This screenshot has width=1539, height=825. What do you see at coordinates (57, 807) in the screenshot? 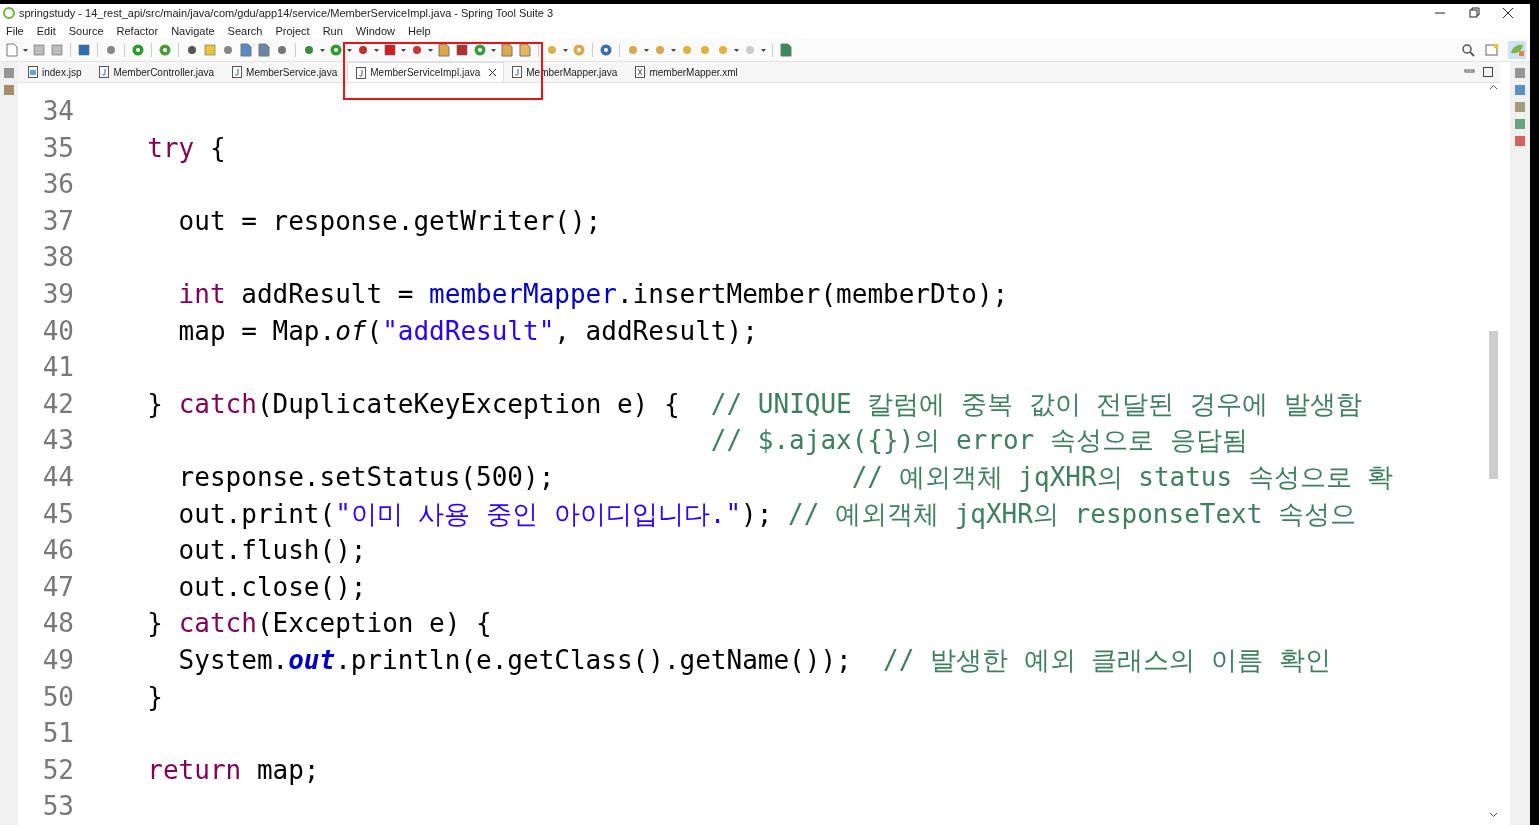
I see `line-number: 53` at bounding box center [57, 807].